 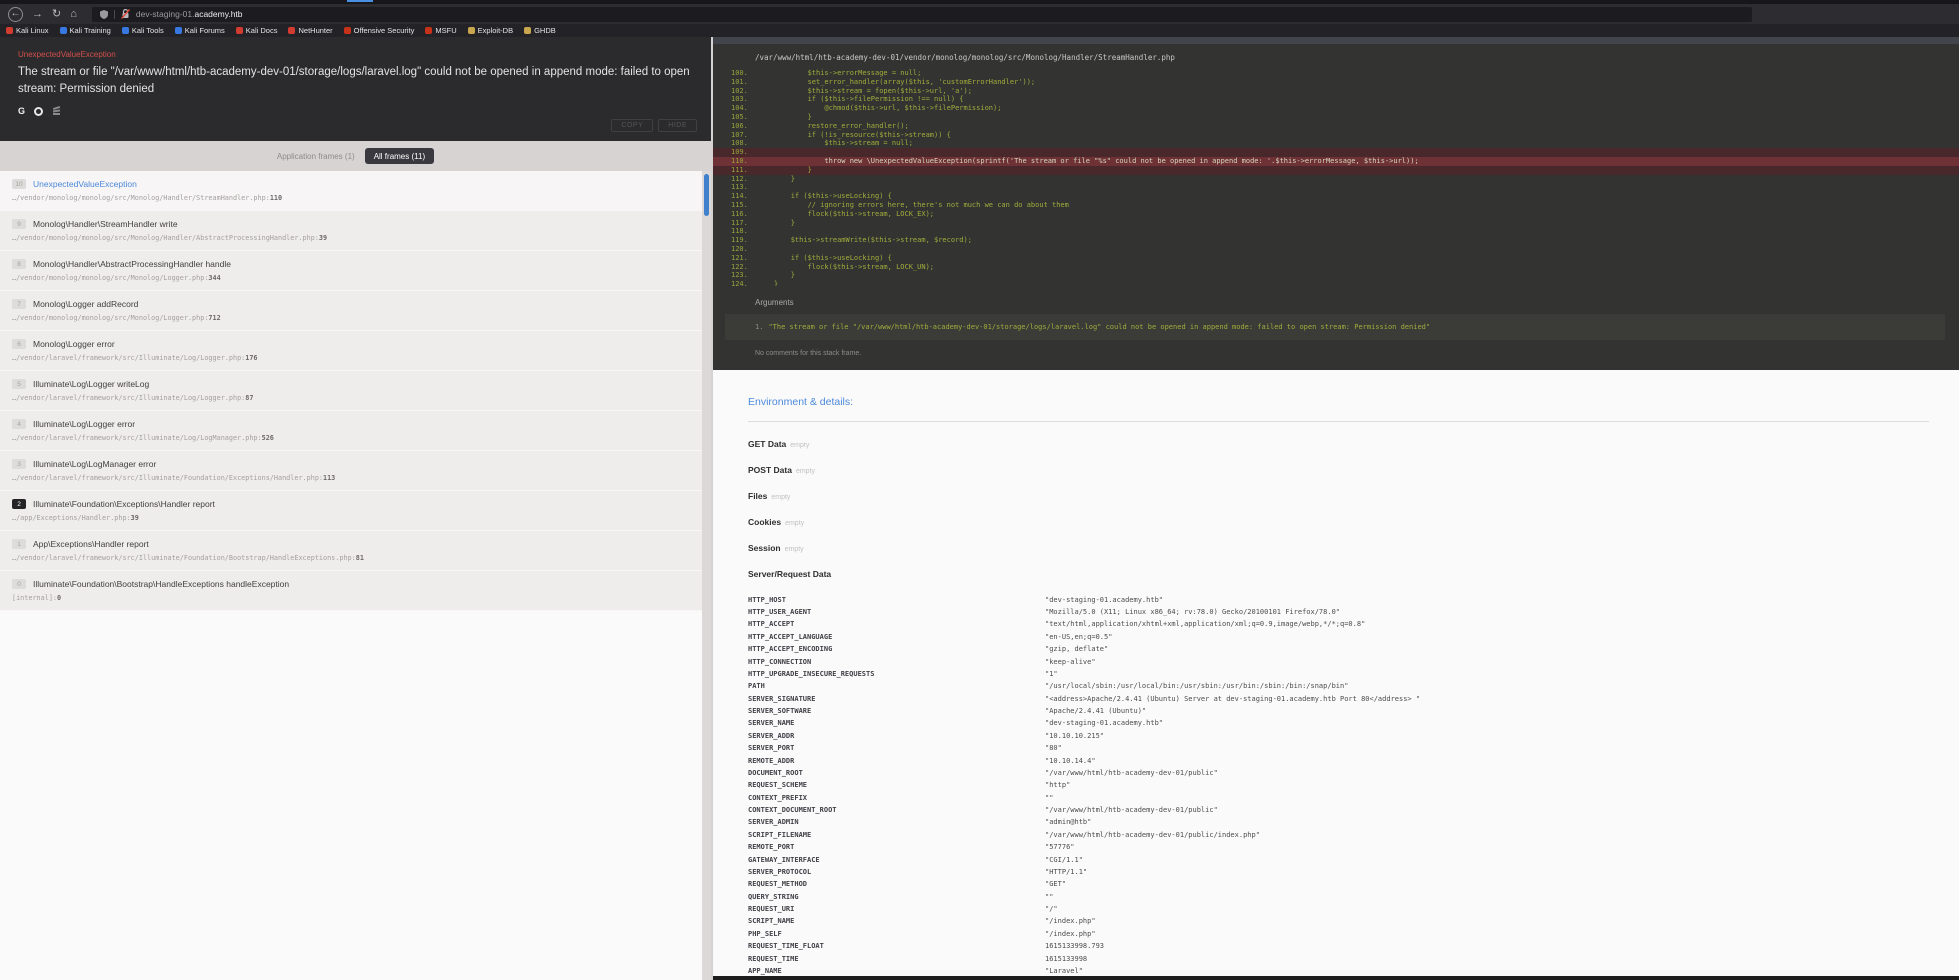 What do you see at coordinates (1336, 179) in the screenshot?
I see `code-line: 112. }` at bounding box center [1336, 179].